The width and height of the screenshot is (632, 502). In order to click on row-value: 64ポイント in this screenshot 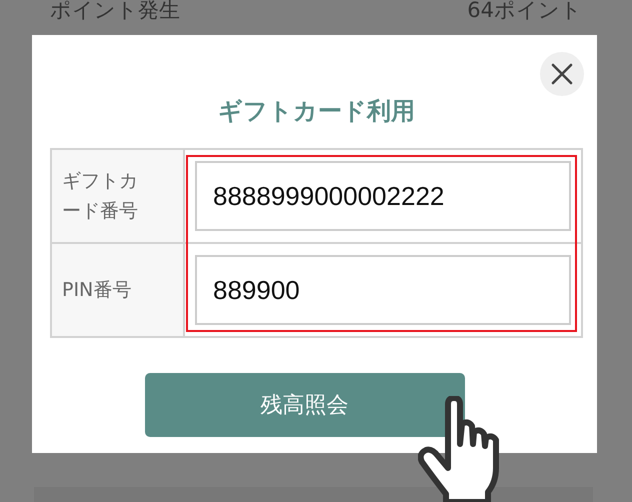, I will do `click(524, 12)`.